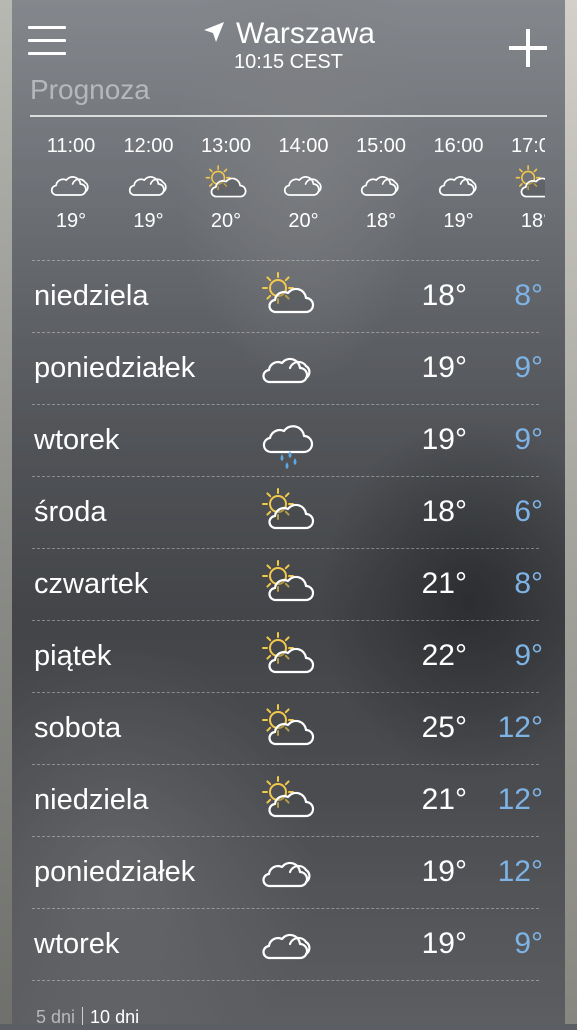 The width and height of the screenshot is (577, 1030). I want to click on hourly-item: 11:00 19°, so click(71, 182).